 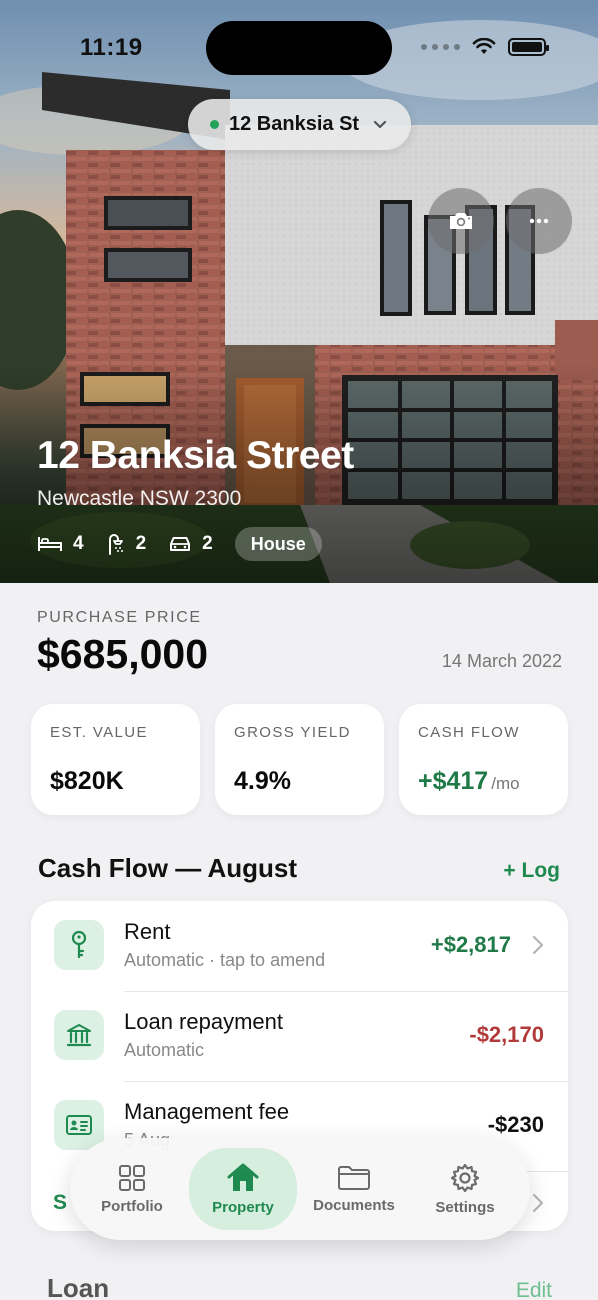 I want to click on log-button: + Log, so click(x=531, y=871).